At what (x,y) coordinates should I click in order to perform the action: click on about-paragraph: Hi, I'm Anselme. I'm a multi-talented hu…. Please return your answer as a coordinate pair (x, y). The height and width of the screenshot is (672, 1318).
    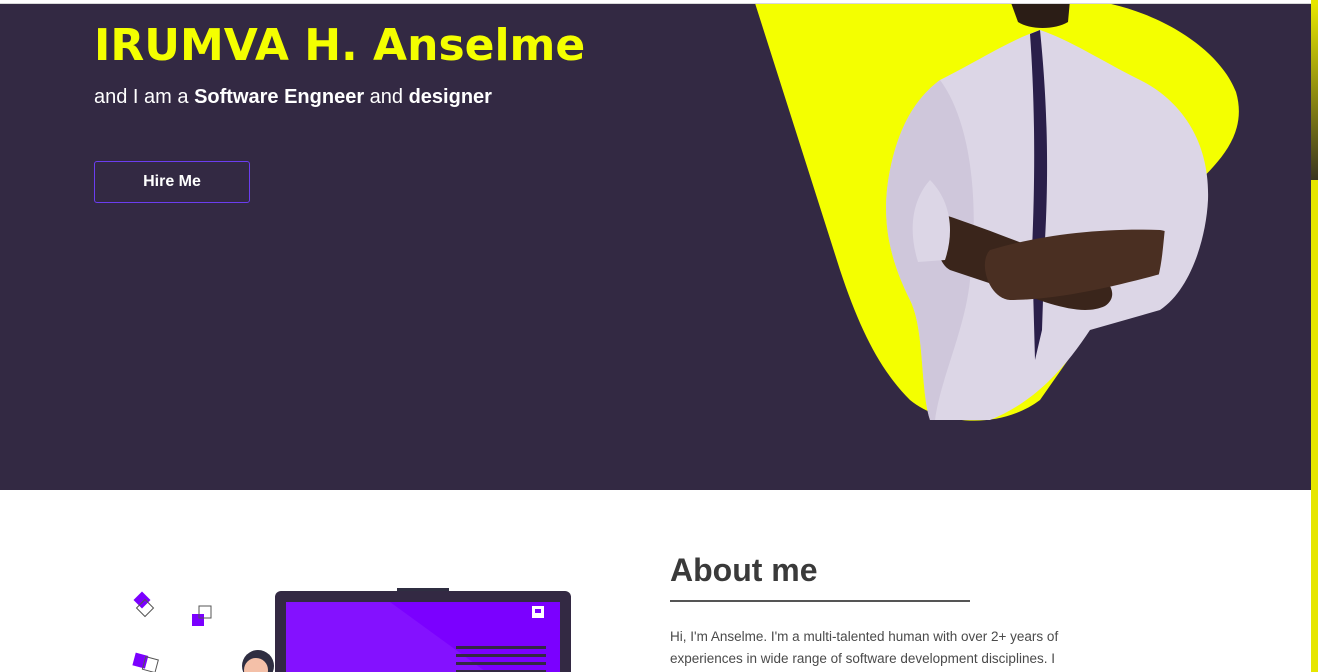
    Looking at the image, I should click on (890, 648).